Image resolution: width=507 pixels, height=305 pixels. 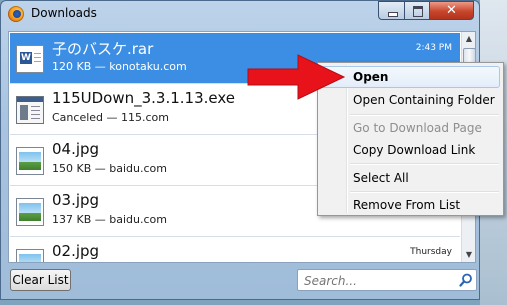 I want to click on close-button: ✕, so click(x=451, y=10).